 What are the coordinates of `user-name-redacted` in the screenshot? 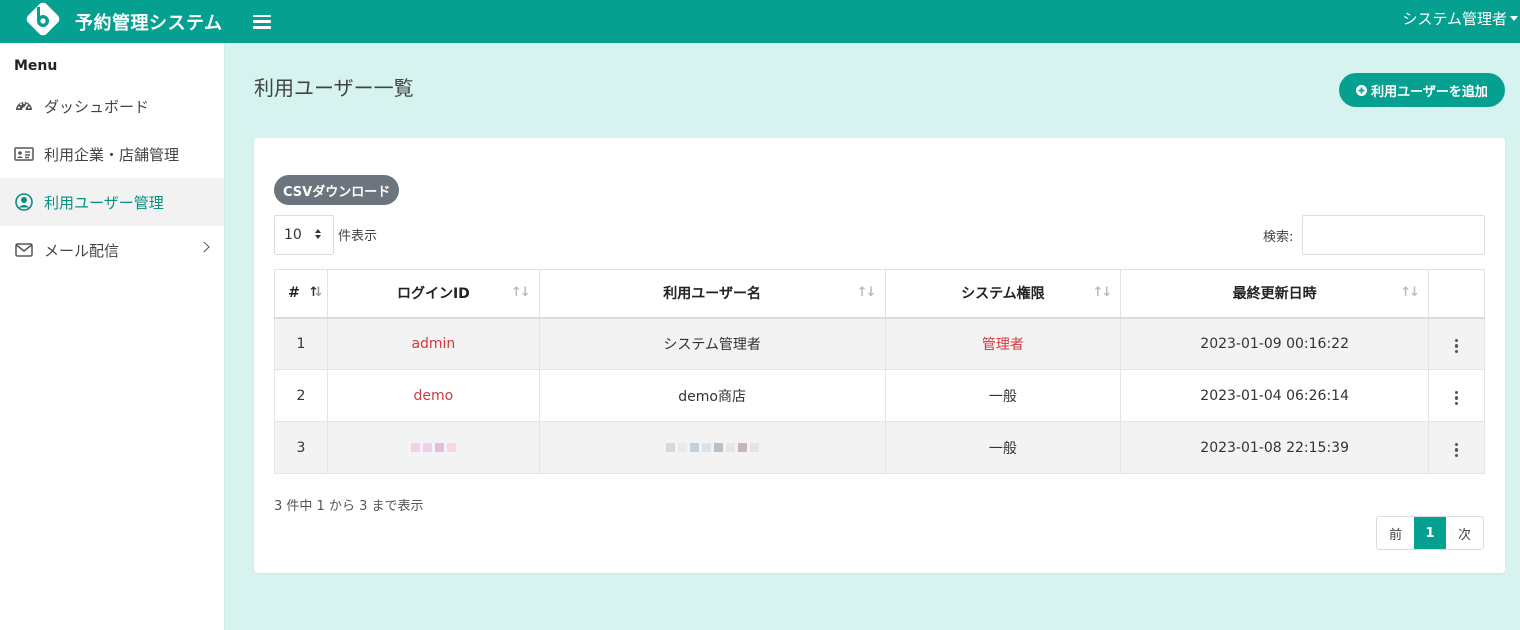 It's located at (712, 447).